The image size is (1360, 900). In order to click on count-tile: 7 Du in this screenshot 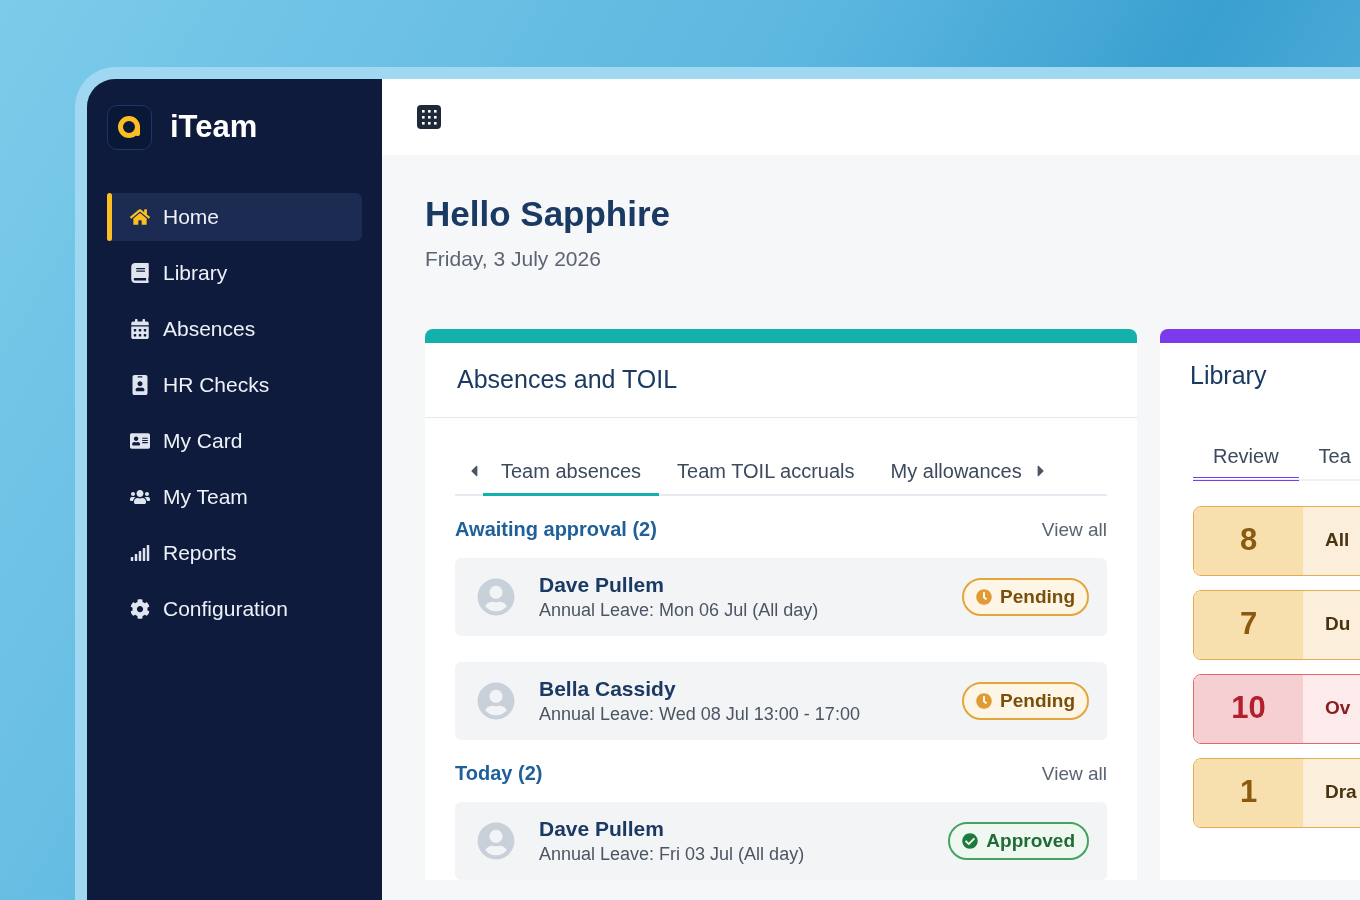, I will do `click(1276, 624)`.